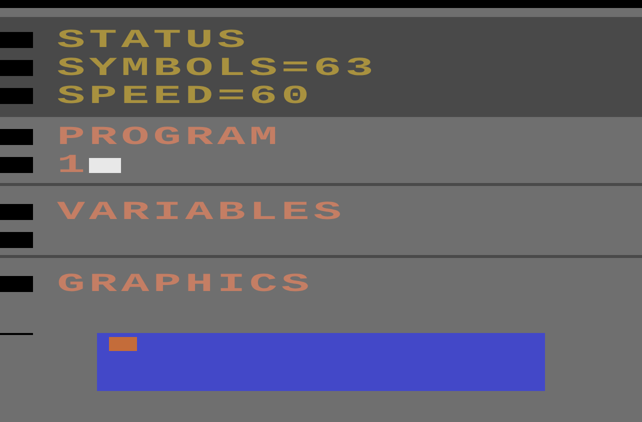  I want to click on section-heading: PROGRAM, so click(169, 137).